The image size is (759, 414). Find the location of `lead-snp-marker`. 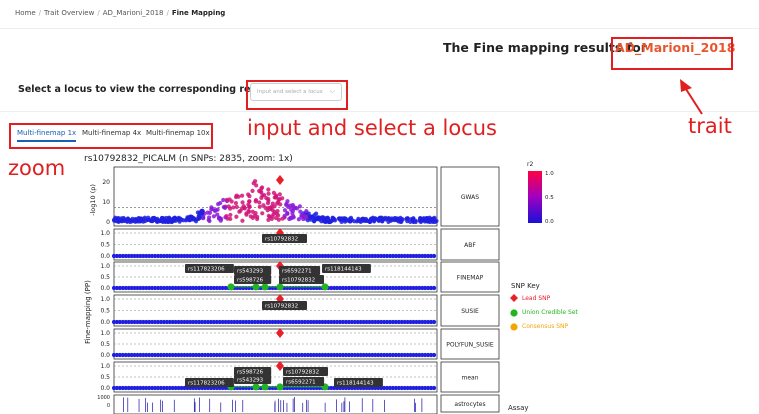

lead-snp-marker is located at coordinates (280, 366).